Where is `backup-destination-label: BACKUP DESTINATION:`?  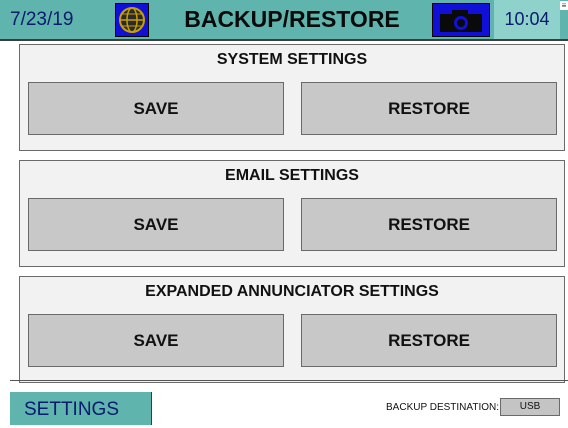
backup-destination-label: BACKUP DESTINATION: is located at coordinates (442, 407).